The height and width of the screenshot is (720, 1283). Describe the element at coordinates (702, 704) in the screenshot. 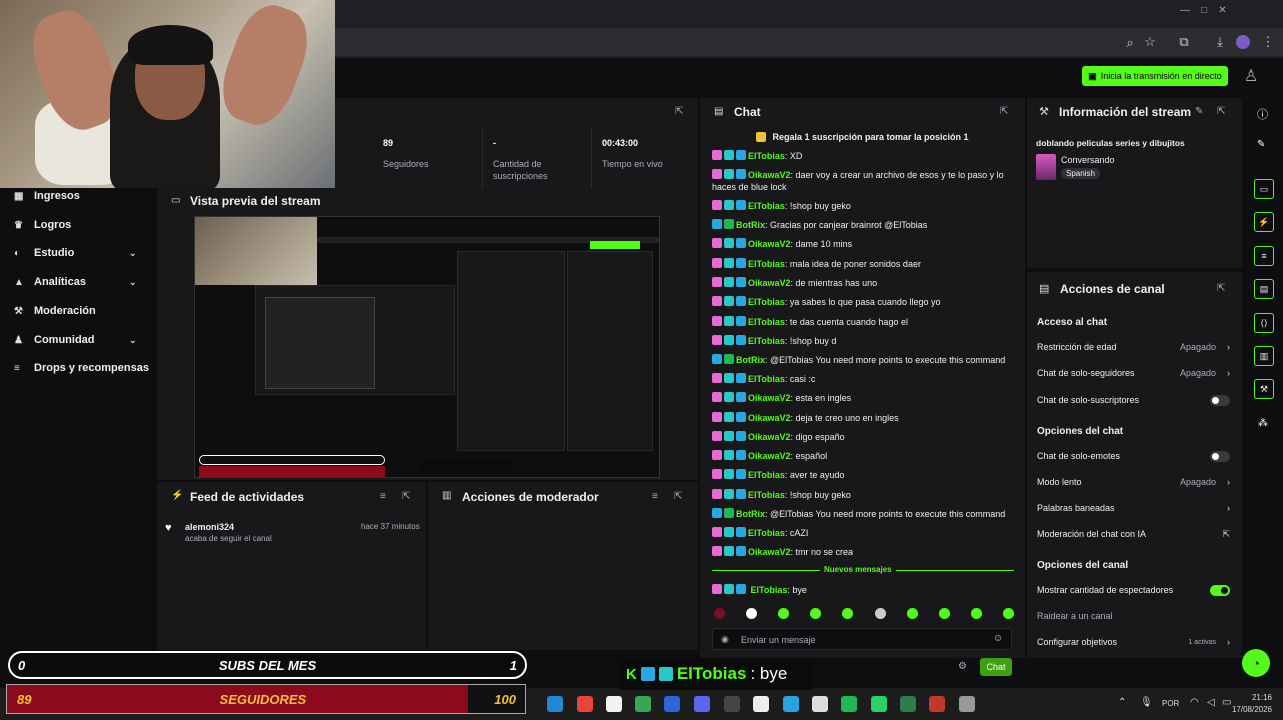

I see `discord-icon` at that location.